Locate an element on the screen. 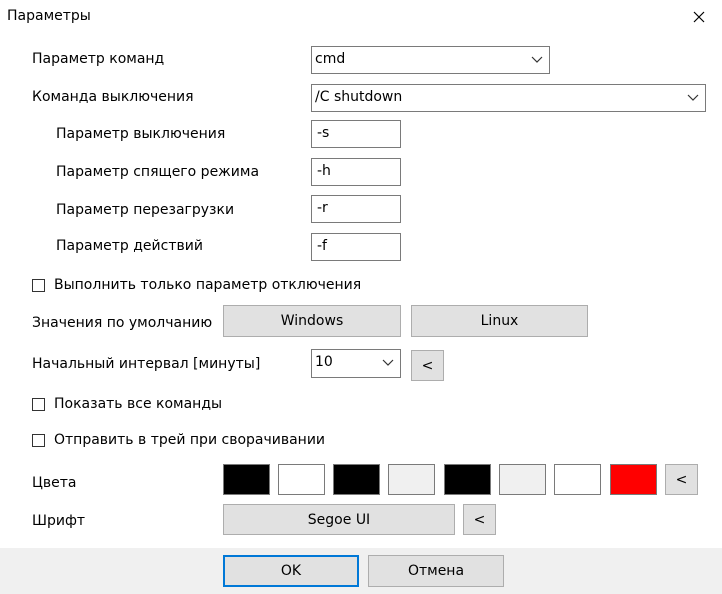 This screenshot has height=594, width=722. only-shutdown-param-label: Выполнить только параметр отключения is located at coordinates (208, 285).